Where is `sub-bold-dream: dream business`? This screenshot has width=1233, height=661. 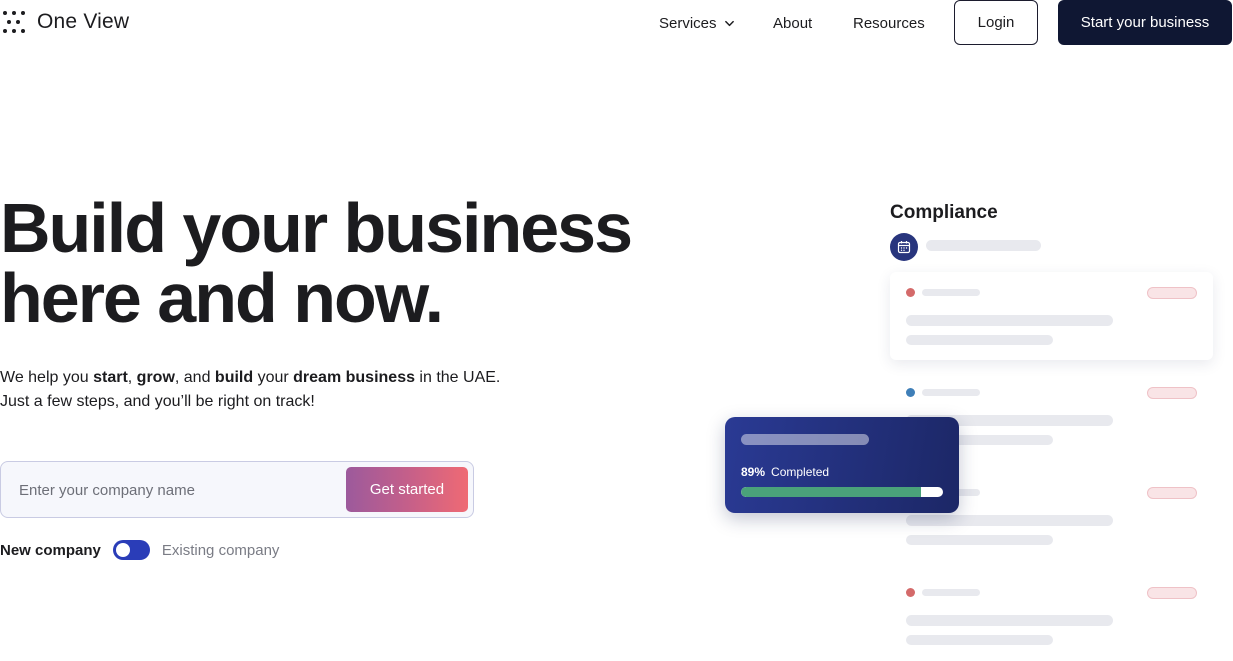
sub-bold-dream: dream business is located at coordinates (354, 377).